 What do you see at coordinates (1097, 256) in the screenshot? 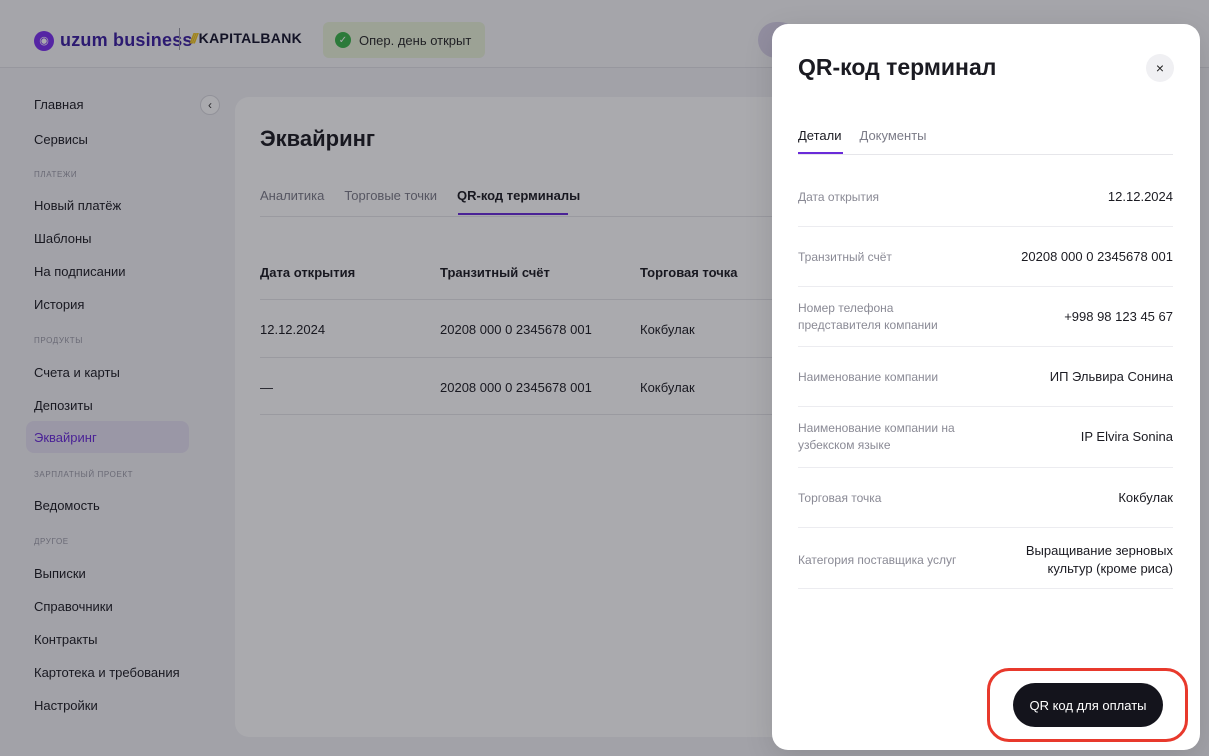
I see `field-value: 20208 000 0 2345678 001` at bounding box center [1097, 256].